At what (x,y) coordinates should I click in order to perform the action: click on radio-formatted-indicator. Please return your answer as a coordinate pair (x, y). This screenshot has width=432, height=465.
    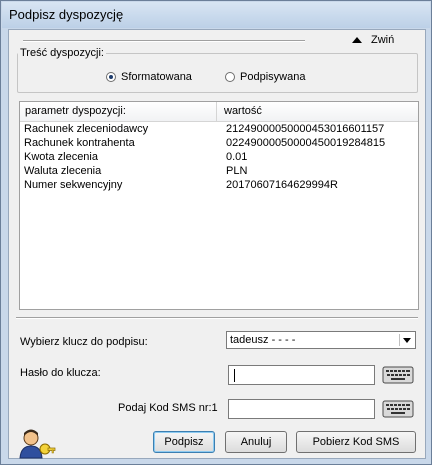
    Looking at the image, I should click on (111, 77).